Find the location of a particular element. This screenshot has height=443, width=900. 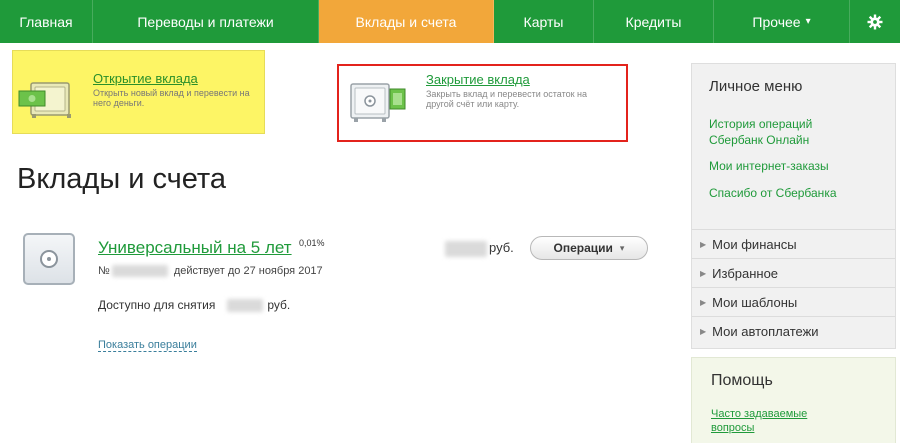

deposit-number-redacted is located at coordinates (139, 271).